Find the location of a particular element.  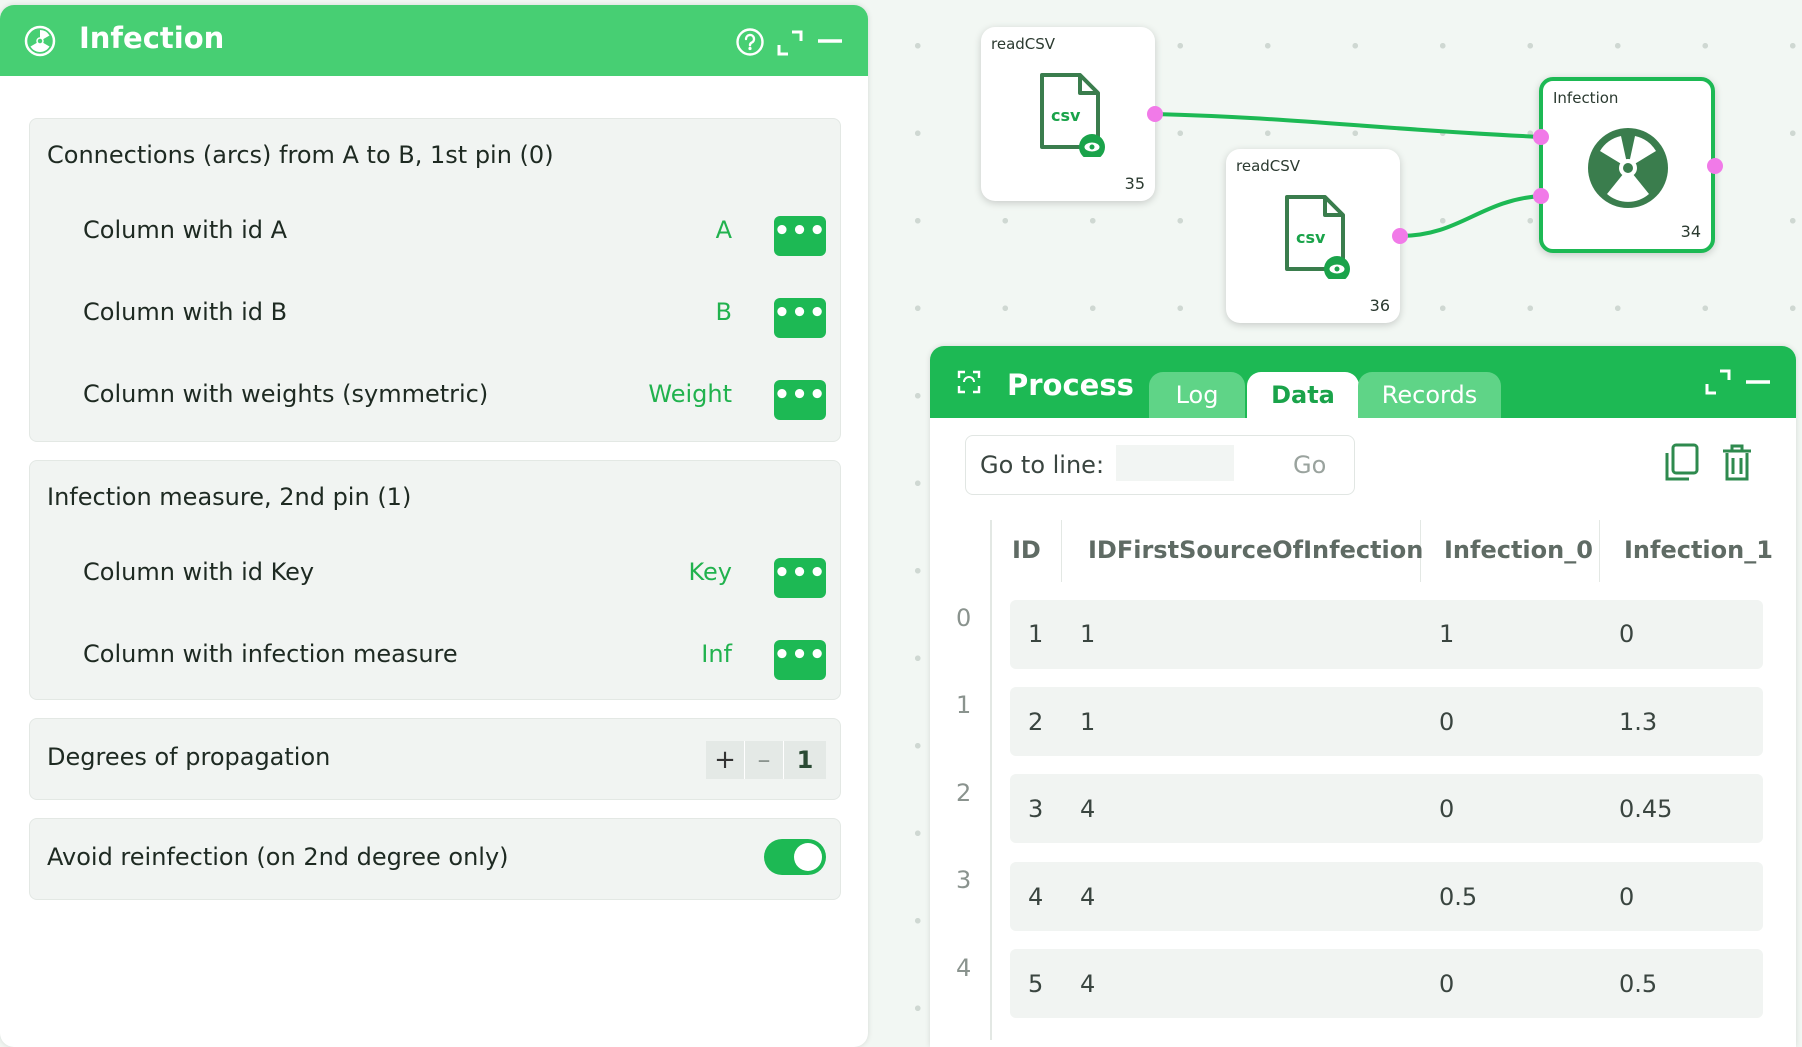

process-icon is located at coordinates (969, 382).